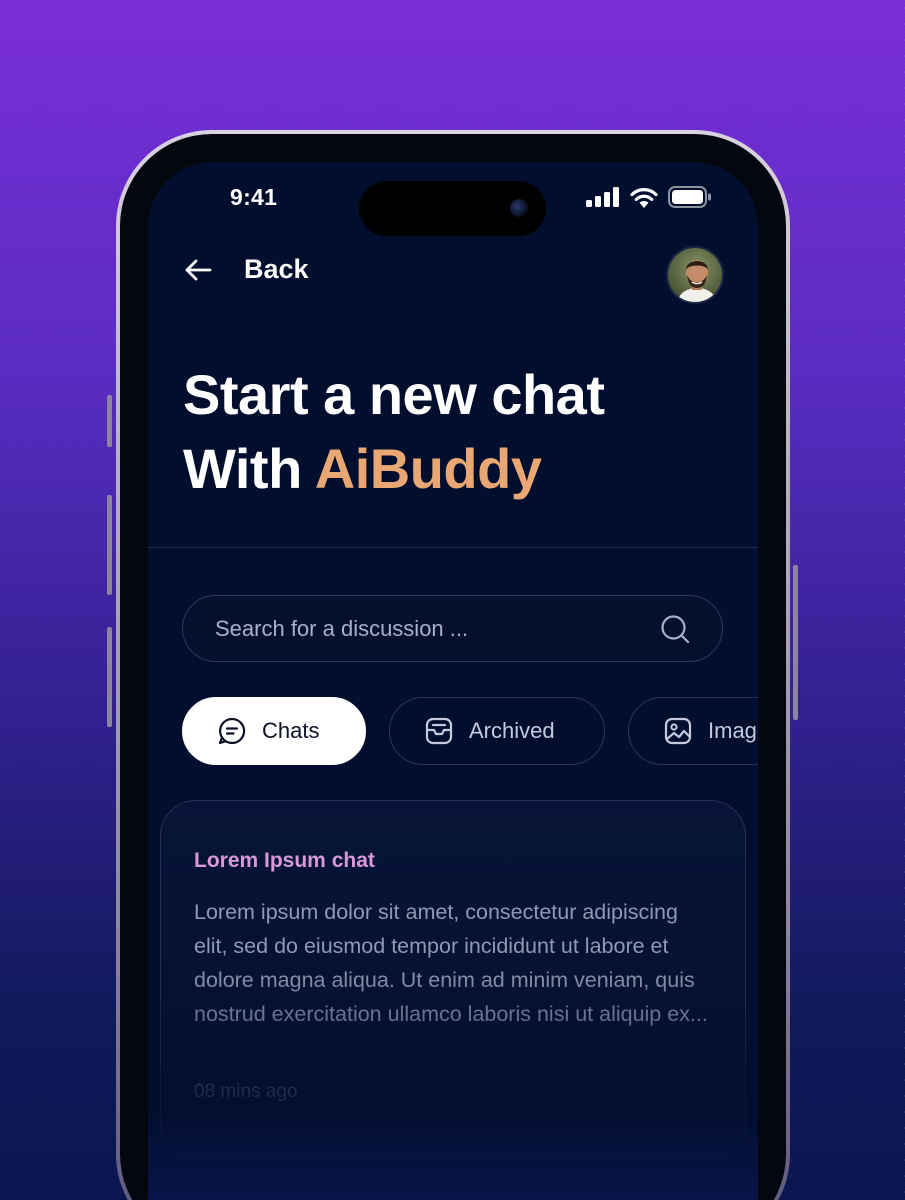  Describe the element at coordinates (439, 731) in the screenshot. I see `archive-box-icon` at that location.